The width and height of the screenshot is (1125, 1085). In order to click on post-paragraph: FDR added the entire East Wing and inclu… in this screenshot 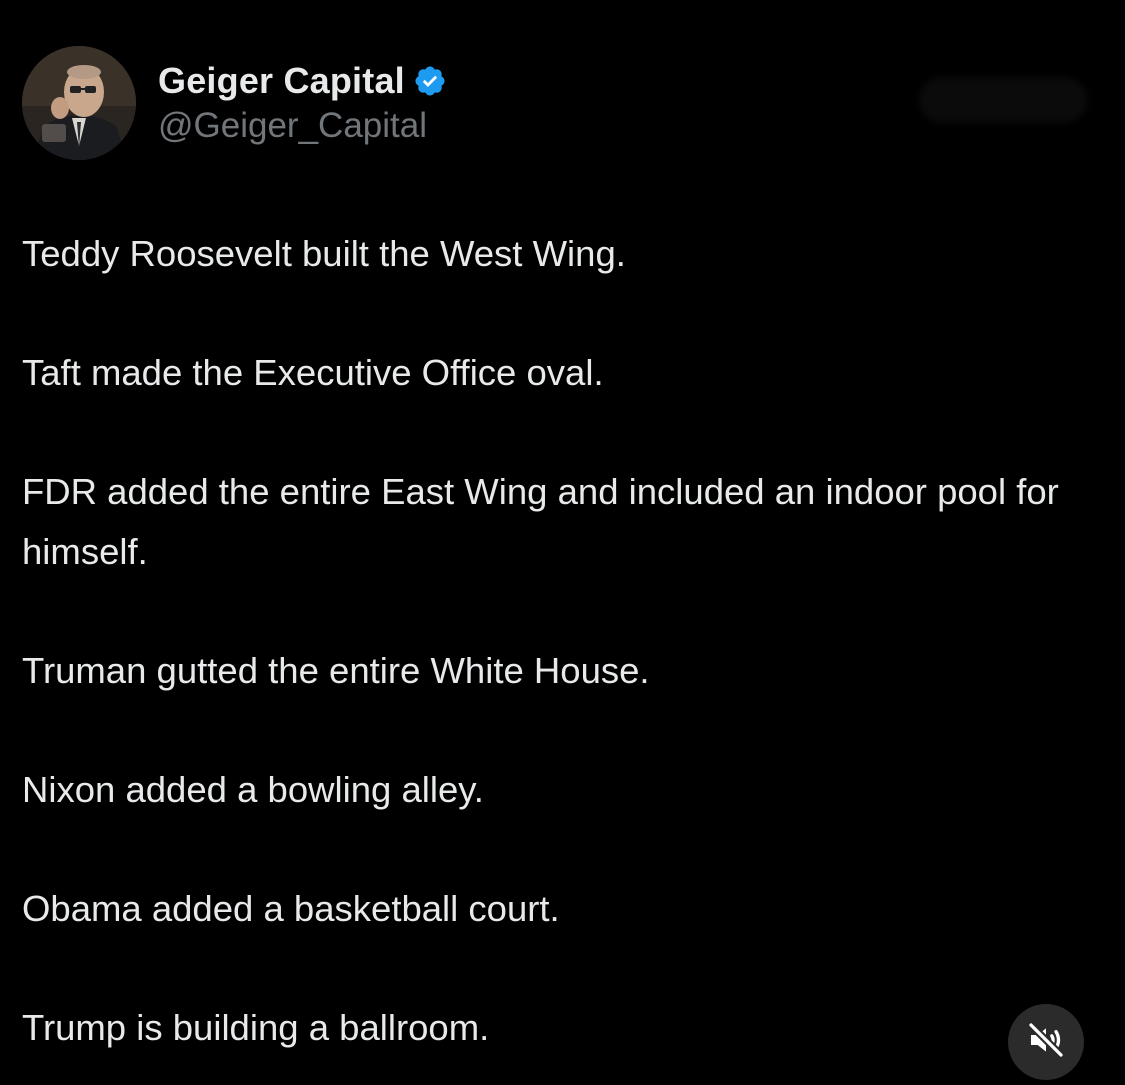, I will do `click(540, 521)`.